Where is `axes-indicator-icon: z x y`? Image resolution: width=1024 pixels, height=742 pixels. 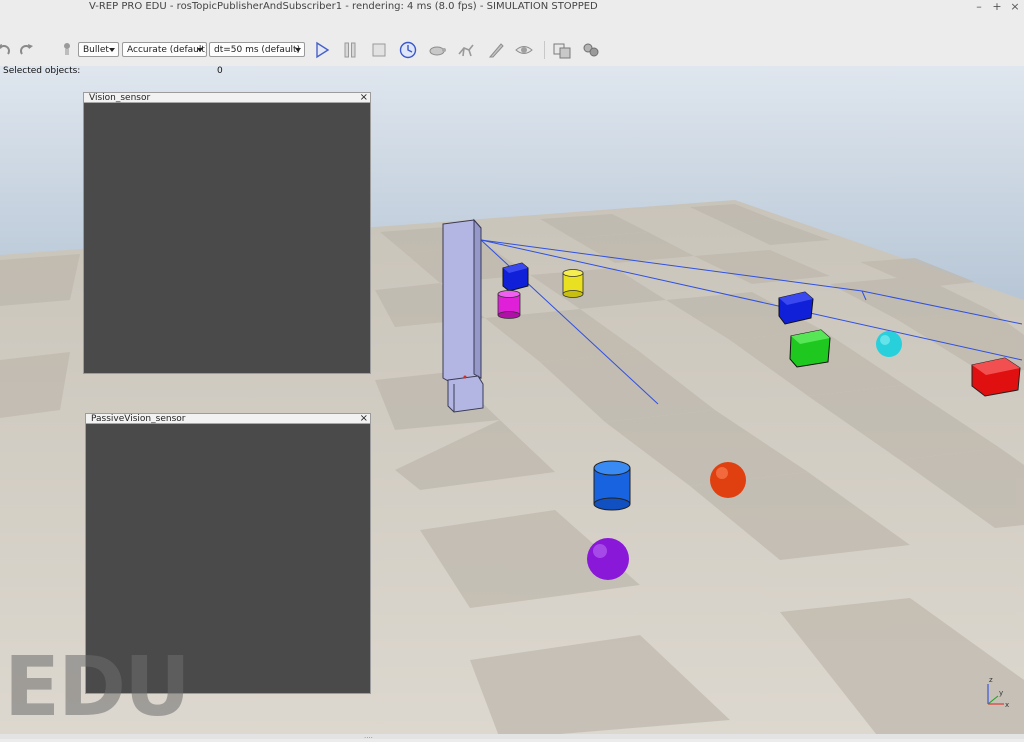 axes-indicator-icon: z x y is located at coordinates (998, 692).